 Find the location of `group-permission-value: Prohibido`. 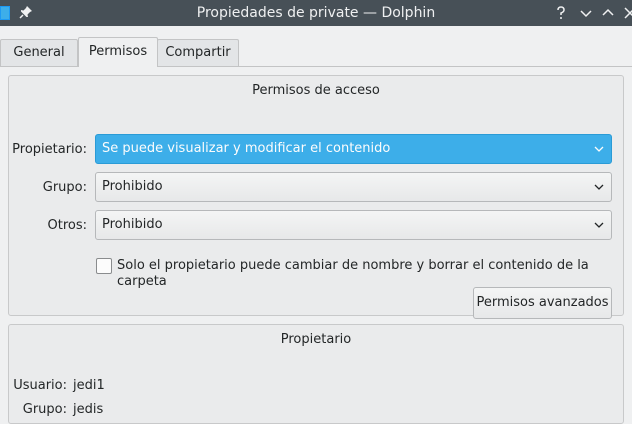

group-permission-value: Prohibido is located at coordinates (132, 186).